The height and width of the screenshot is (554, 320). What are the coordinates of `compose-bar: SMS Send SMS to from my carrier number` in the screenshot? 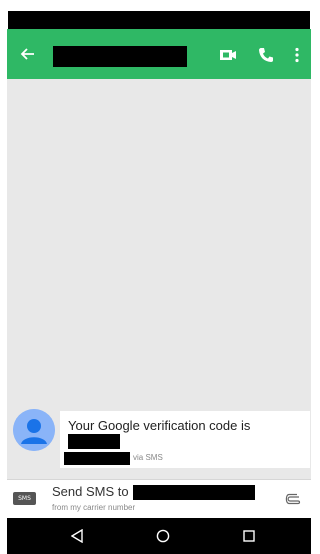 It's located at (159, 498).